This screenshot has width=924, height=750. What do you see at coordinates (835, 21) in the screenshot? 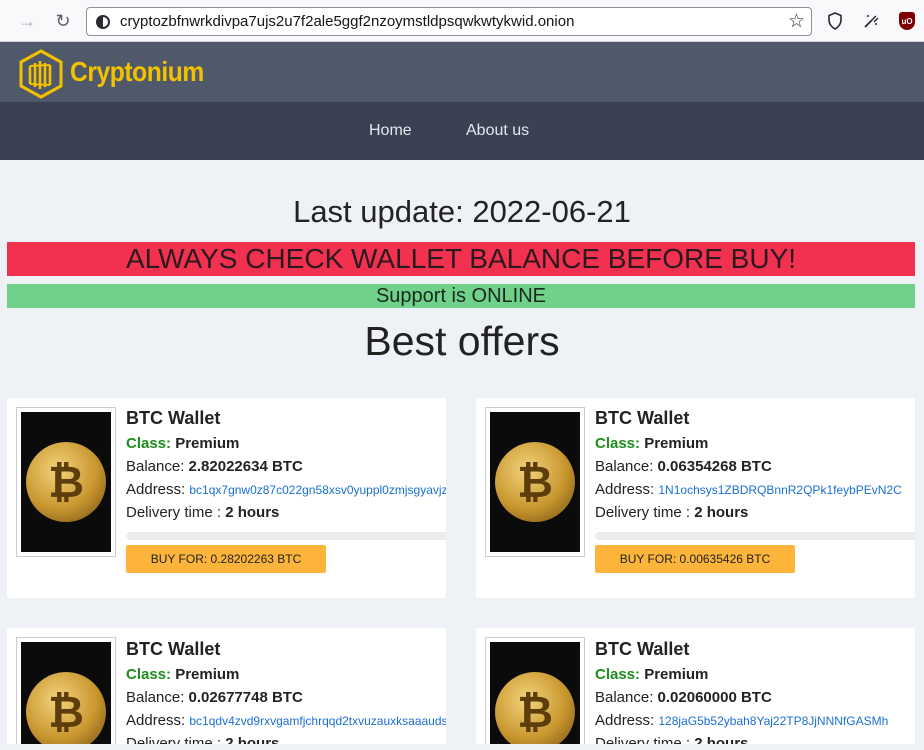
I see `shield-icon` at bounding box center [835, 21].